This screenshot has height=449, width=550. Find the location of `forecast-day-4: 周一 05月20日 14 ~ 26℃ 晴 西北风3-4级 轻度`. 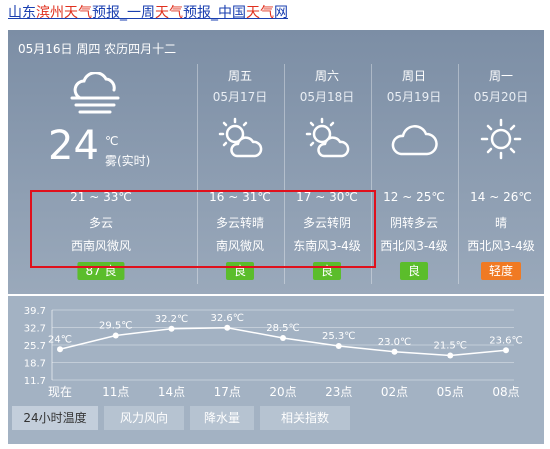

forecast-day-4: 周一 05月20日 14 ~ 26℃ 晴 西北风3-4级 轻度 is located at coordinates (501, 162).